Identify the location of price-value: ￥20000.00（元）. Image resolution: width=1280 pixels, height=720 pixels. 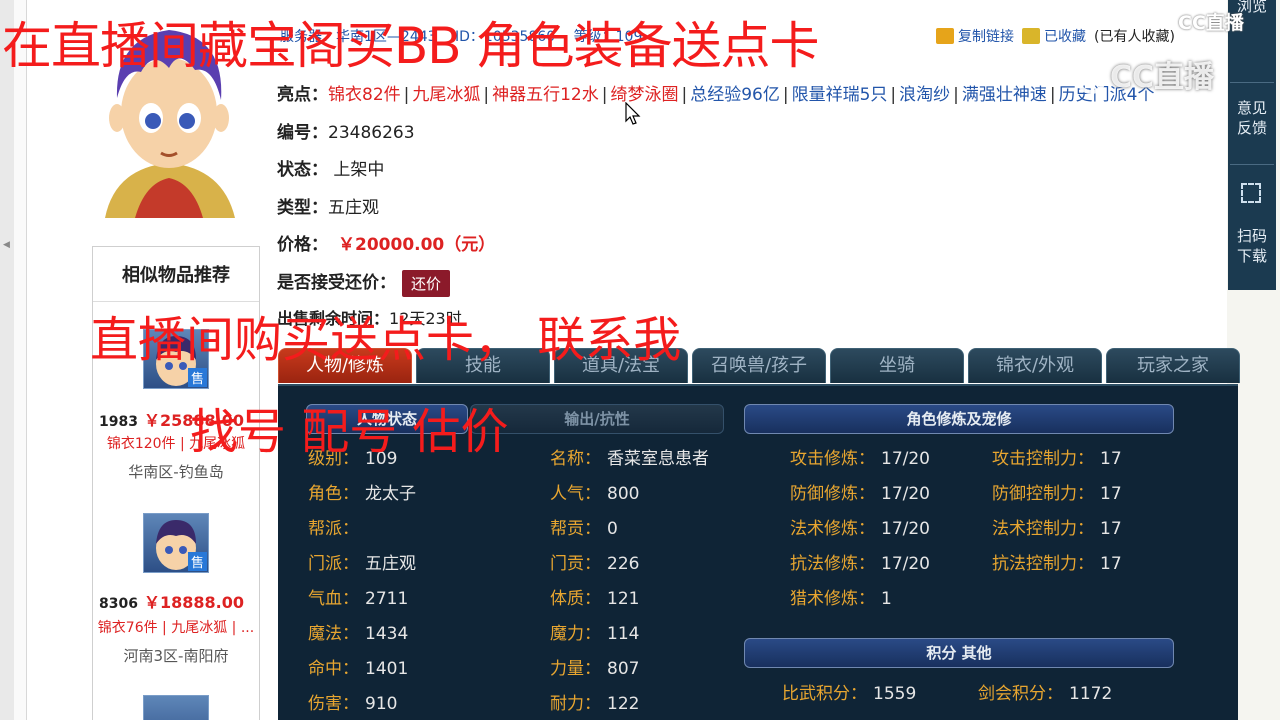
(417, 245).